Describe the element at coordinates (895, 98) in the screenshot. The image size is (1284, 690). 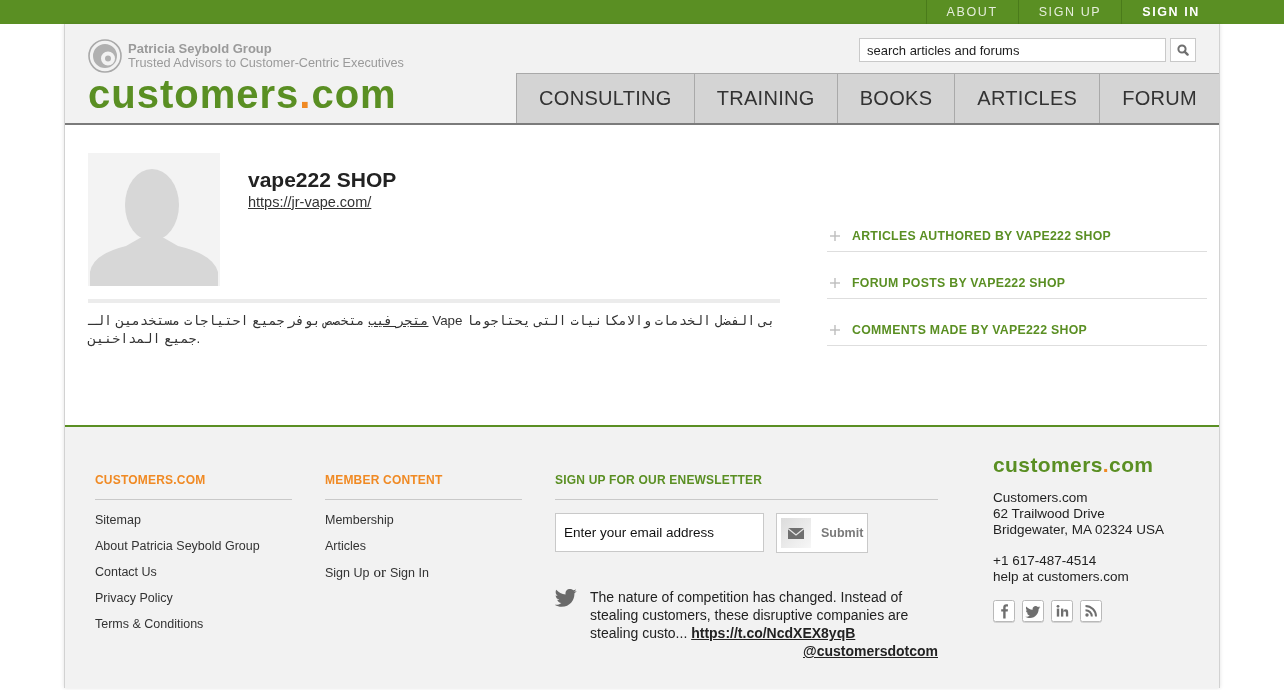
I see `nav-tab: BOOKS` at that location.